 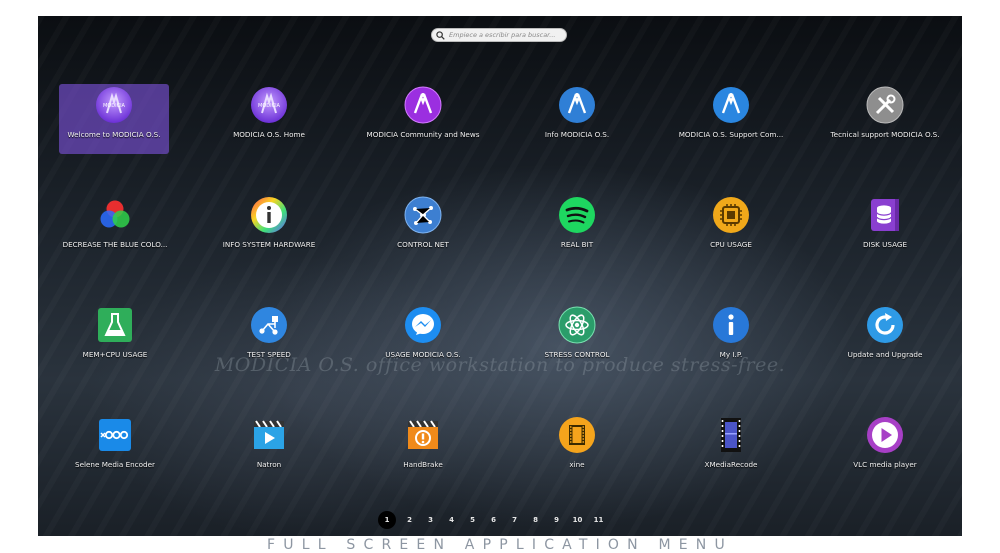 What do you see at coordinates (577, 435) in the screenshot?
I see `film-reel-icon` at bounding box center [577, 435].